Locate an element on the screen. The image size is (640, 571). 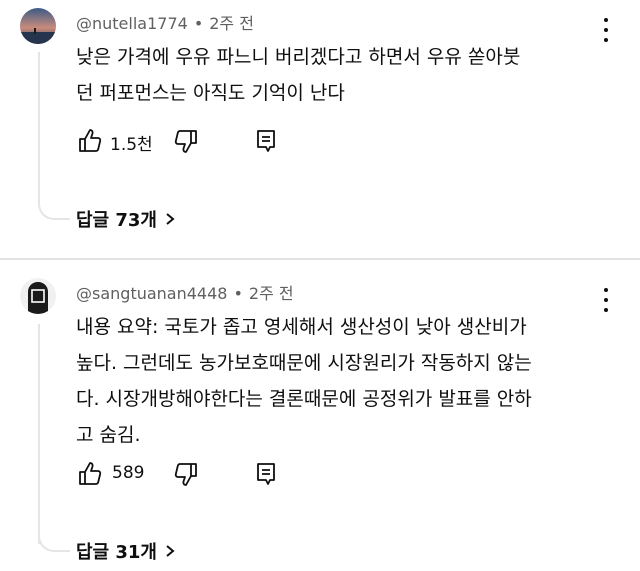
comment-meta: @nutella1774 • 2주 전 is located at coordinates (165, 23).